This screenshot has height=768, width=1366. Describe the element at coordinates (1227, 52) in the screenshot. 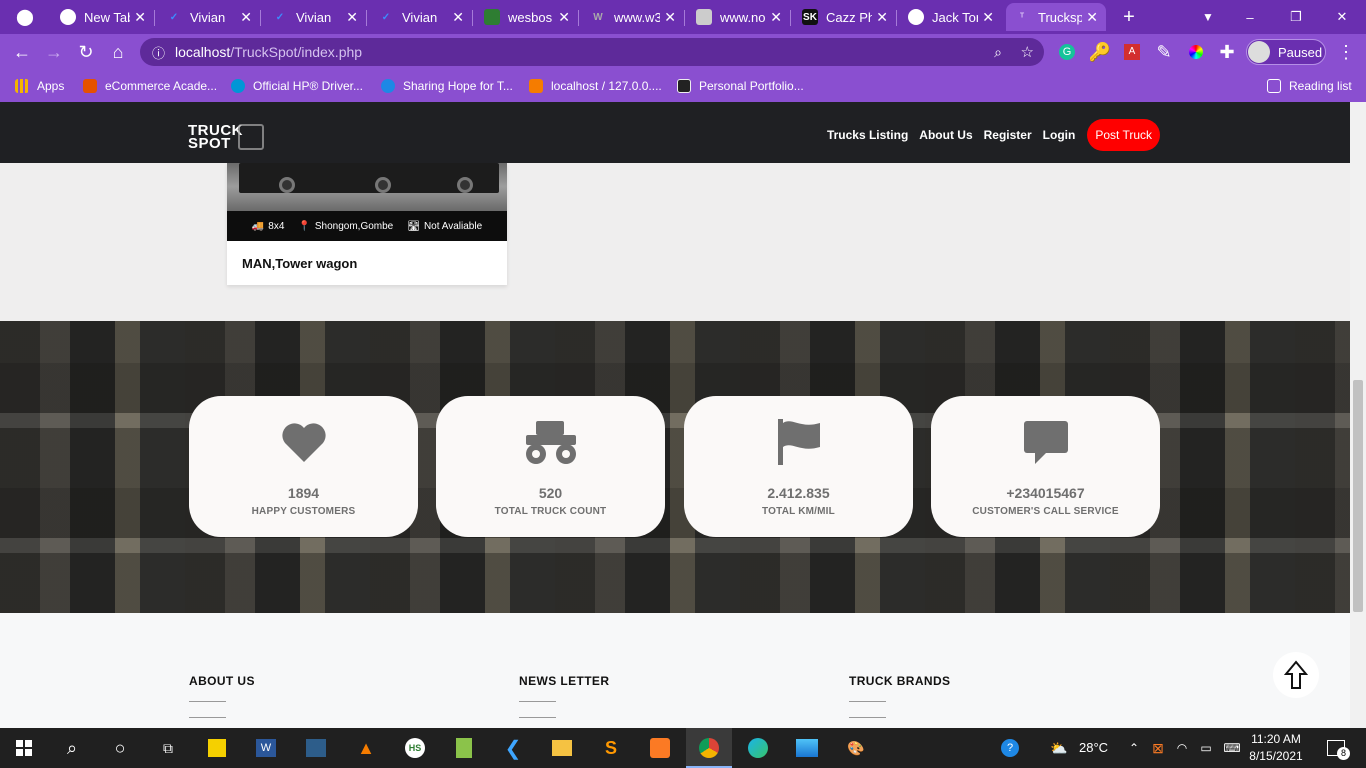

I see `extensions-icon: ✚` at that location.